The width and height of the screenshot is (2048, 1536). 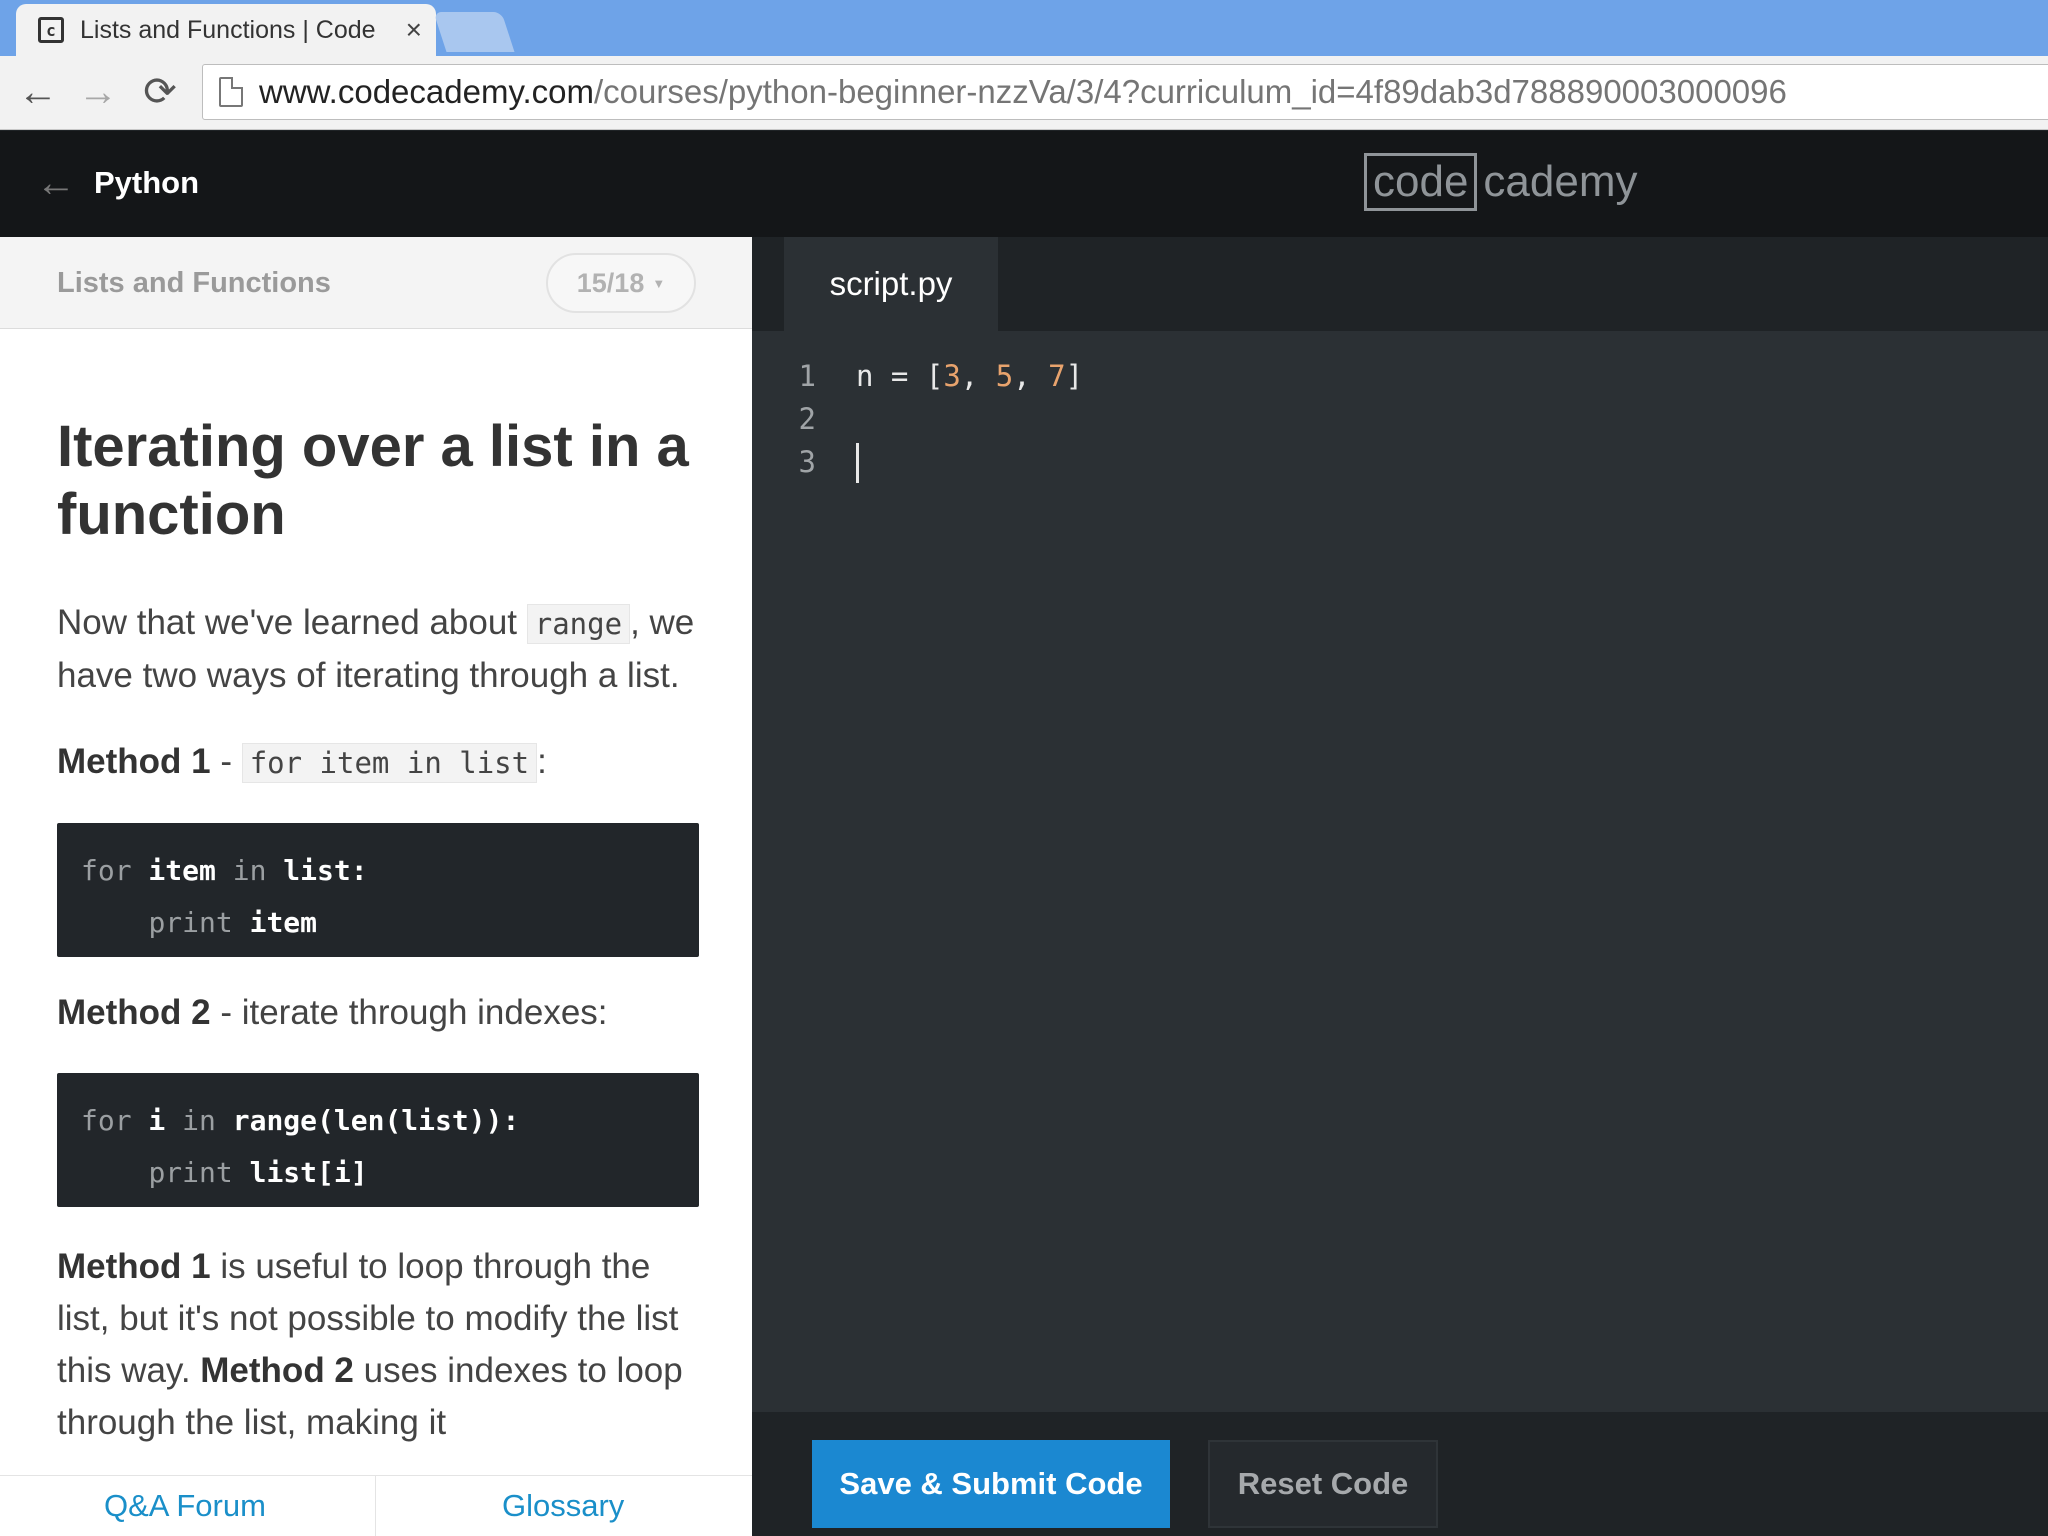 What do you see at coordinates (1057, 376) in the screenshot?
I see `code-number: 7` at bounding box center [1057, 376].